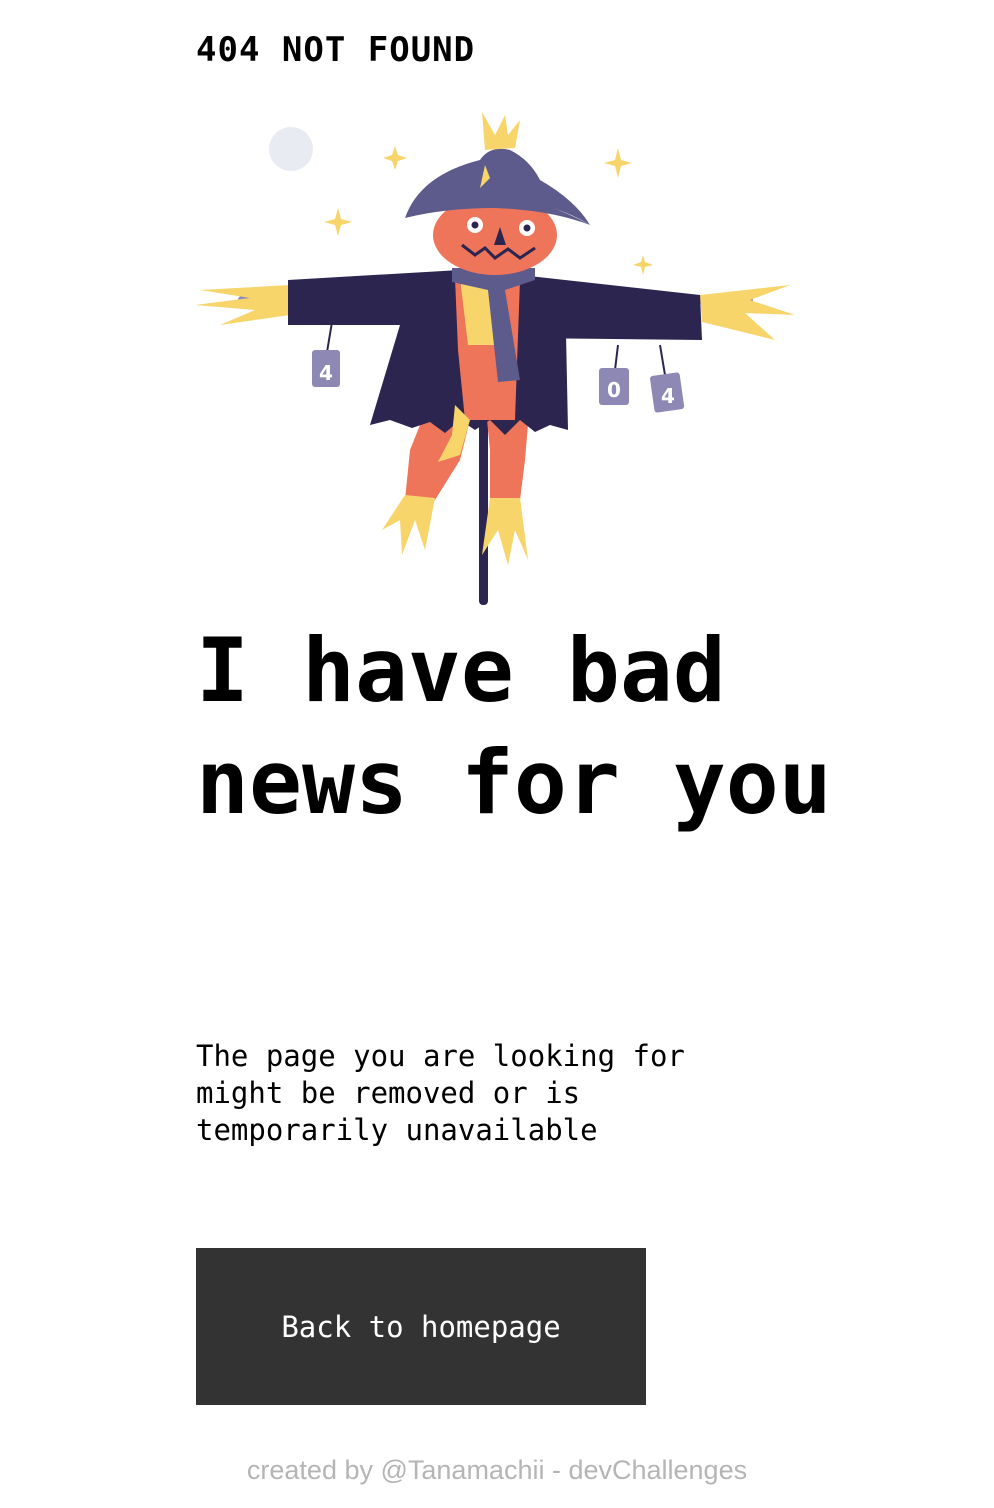  What do you see at coordinates (614, 374) in the screenshot?
I see `can-middle: 0` at bounding box center [614, 374].